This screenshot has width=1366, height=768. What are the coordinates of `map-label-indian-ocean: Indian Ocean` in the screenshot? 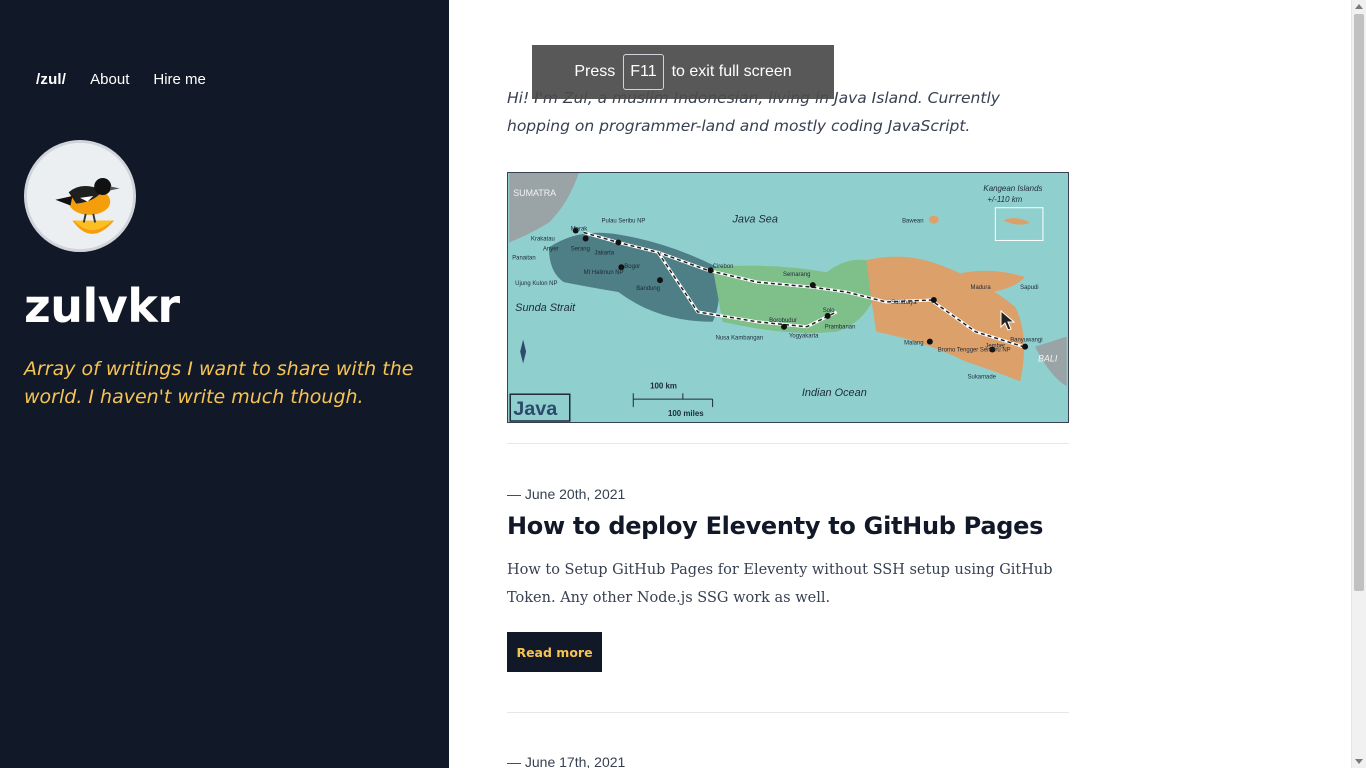 It's located at (834, 393).